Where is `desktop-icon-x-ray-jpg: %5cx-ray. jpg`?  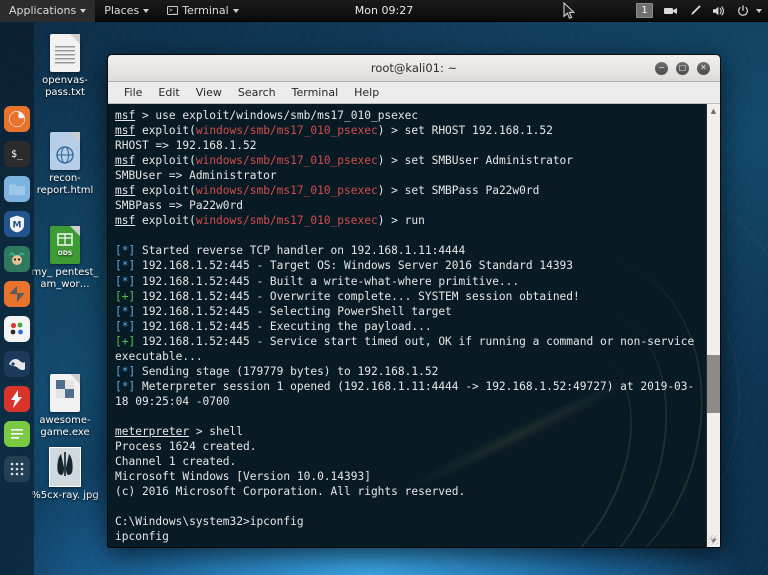 desktop-icon-x-ray-jpg: %5cx-ray. jpg is located at coordinates (65, 473).